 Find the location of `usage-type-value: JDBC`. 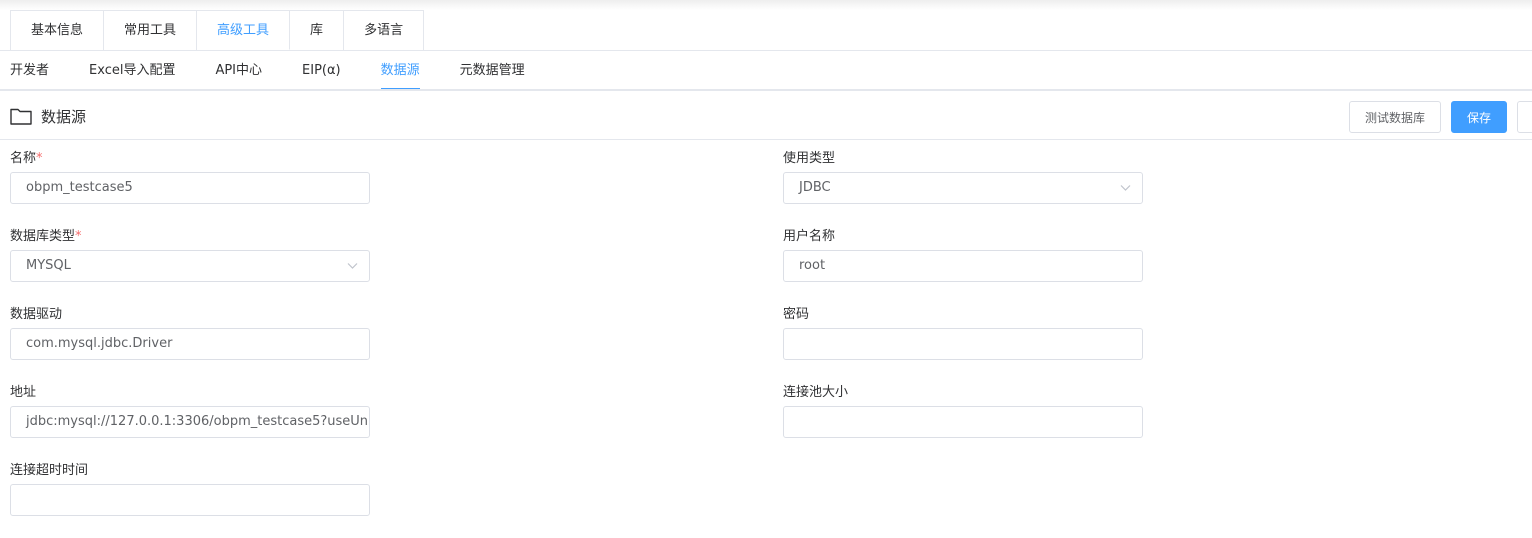

usage-type-value: JDBC is located at coordinates (815, 187).